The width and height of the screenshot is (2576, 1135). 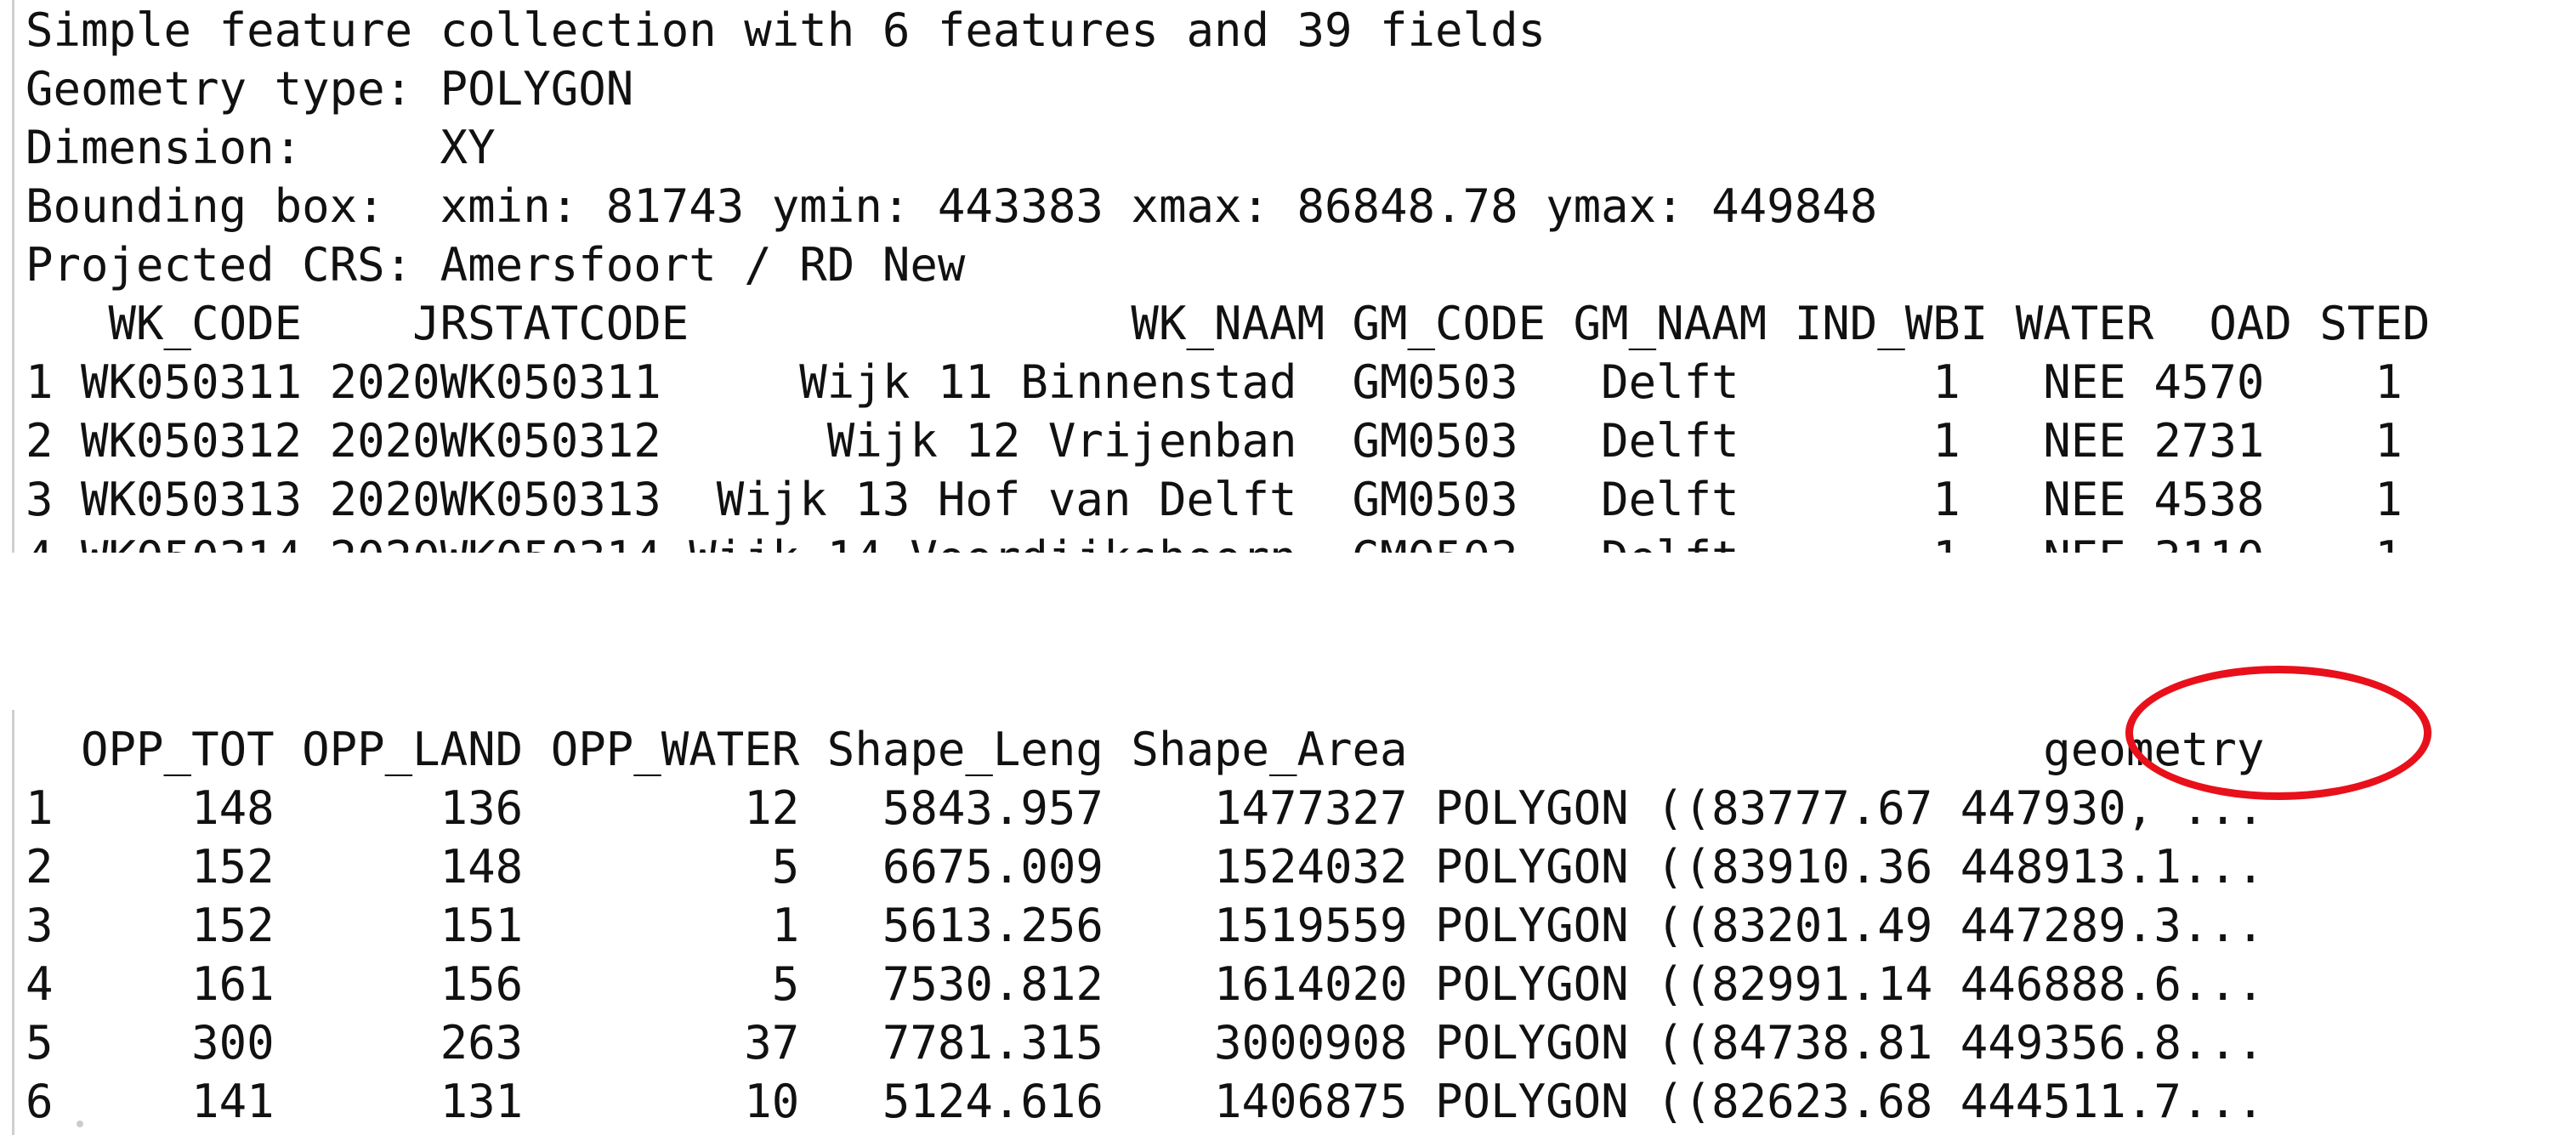 What do you see at coordinates (80, 1124) in the screenshot?
I see `corner-mark` at bounding box center [80, 1124].